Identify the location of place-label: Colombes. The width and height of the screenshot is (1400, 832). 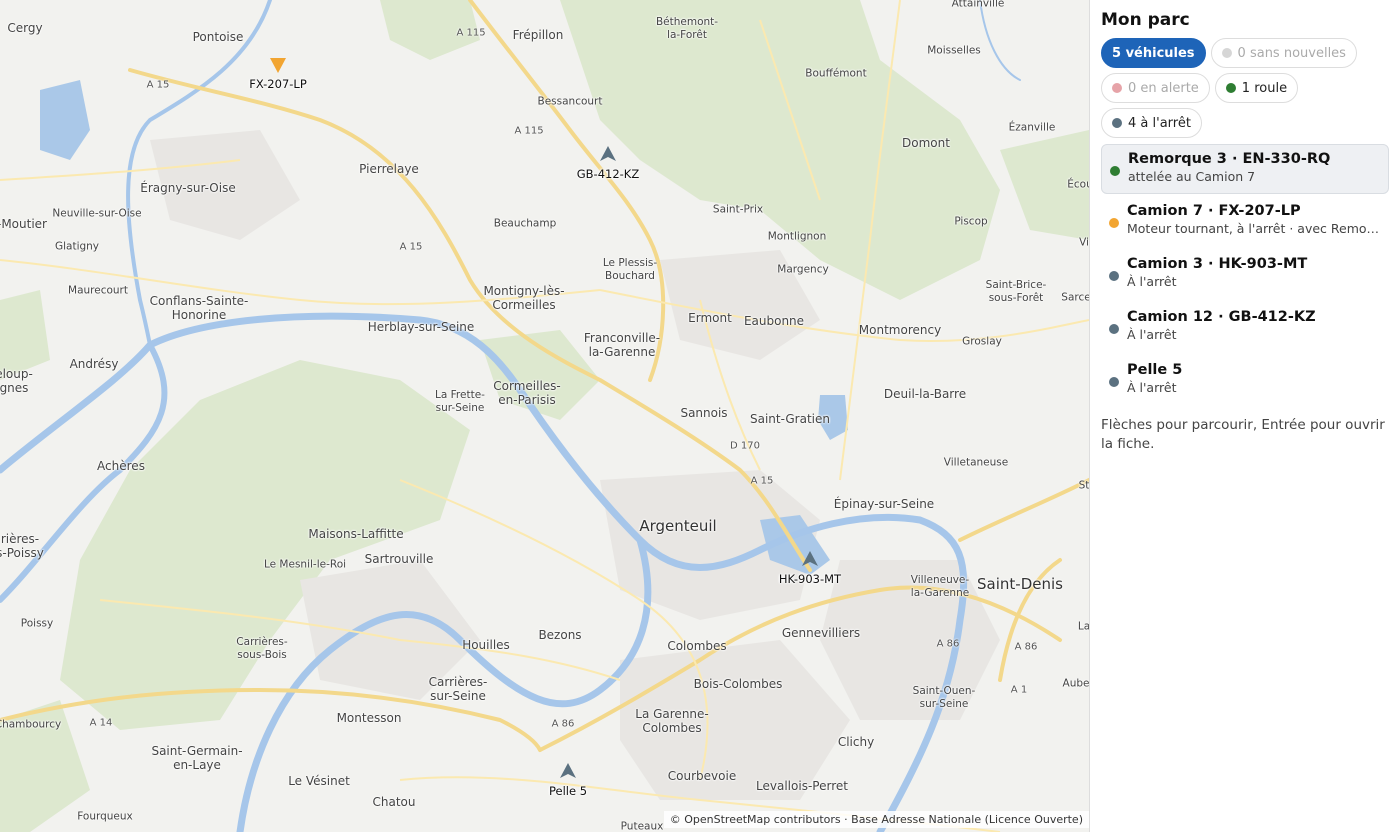
(697, 646).